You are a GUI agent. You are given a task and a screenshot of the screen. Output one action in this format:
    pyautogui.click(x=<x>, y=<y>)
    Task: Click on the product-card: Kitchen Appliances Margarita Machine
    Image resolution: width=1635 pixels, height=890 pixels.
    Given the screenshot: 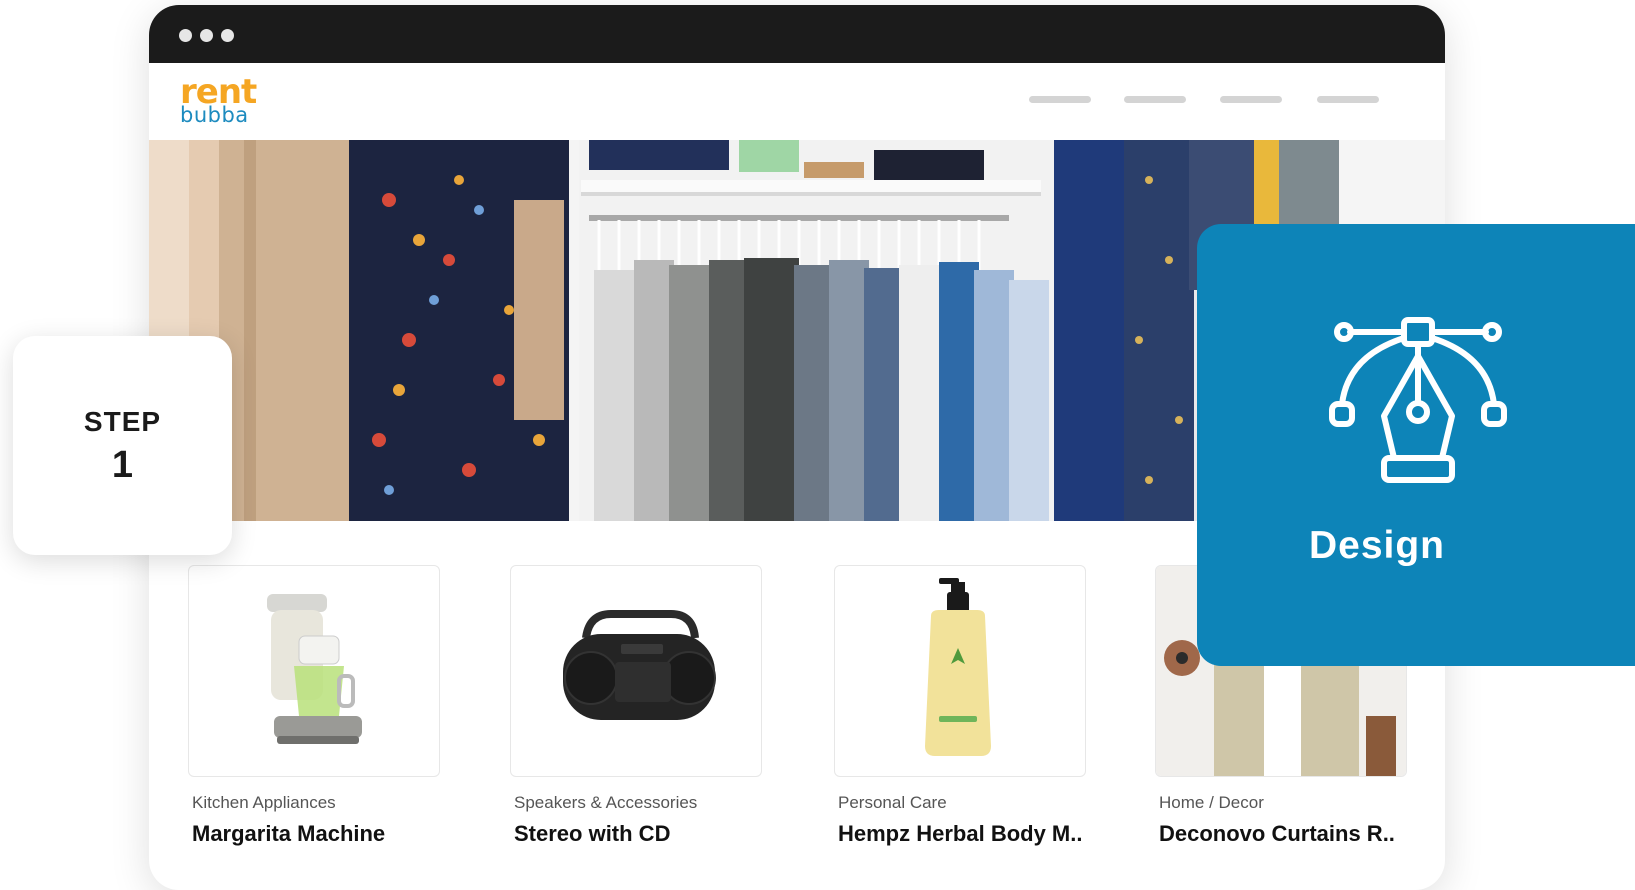 What is the action you would take?
    pyautogui.click(x=314, y=706)
    